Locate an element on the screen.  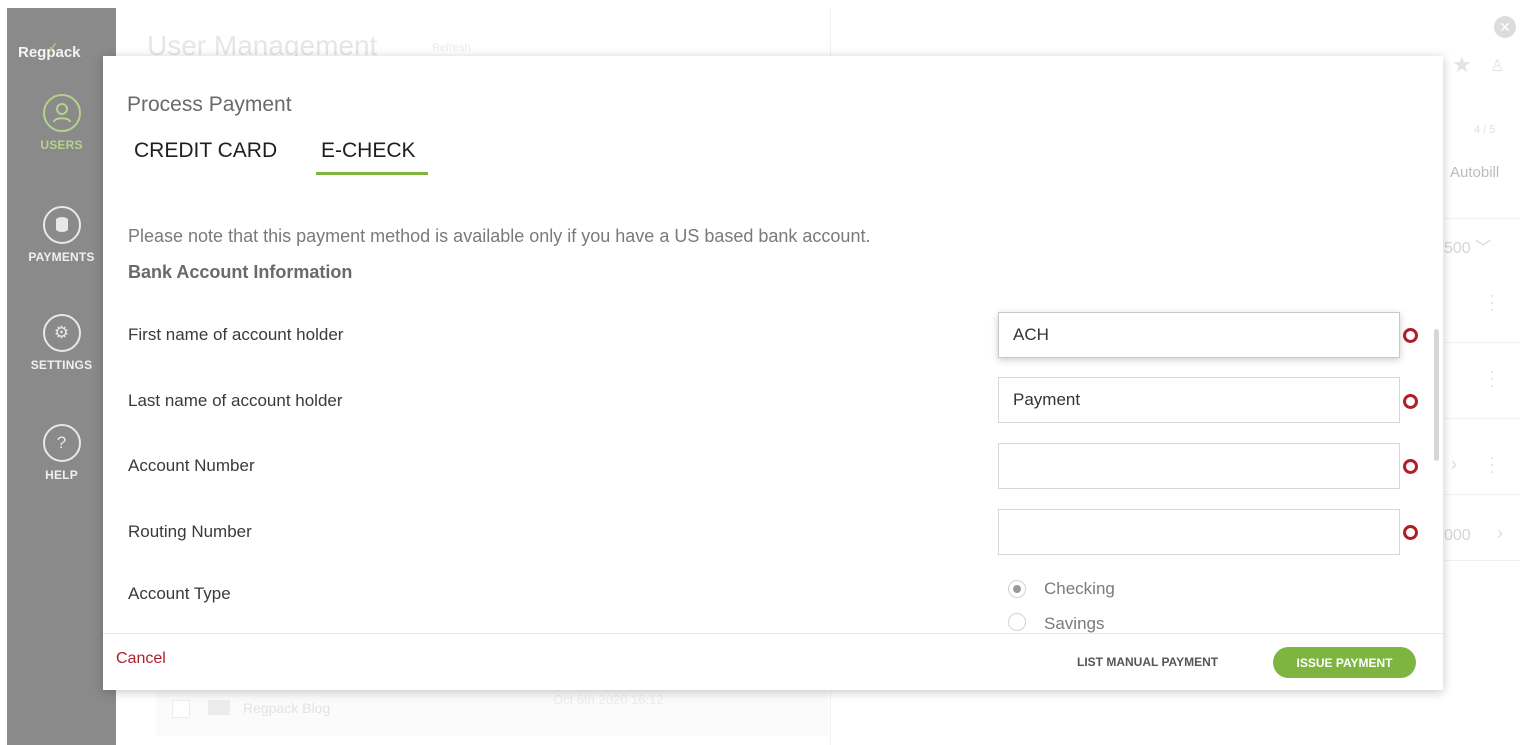
amount-text: 500 is located at coordinates (1457, 248).